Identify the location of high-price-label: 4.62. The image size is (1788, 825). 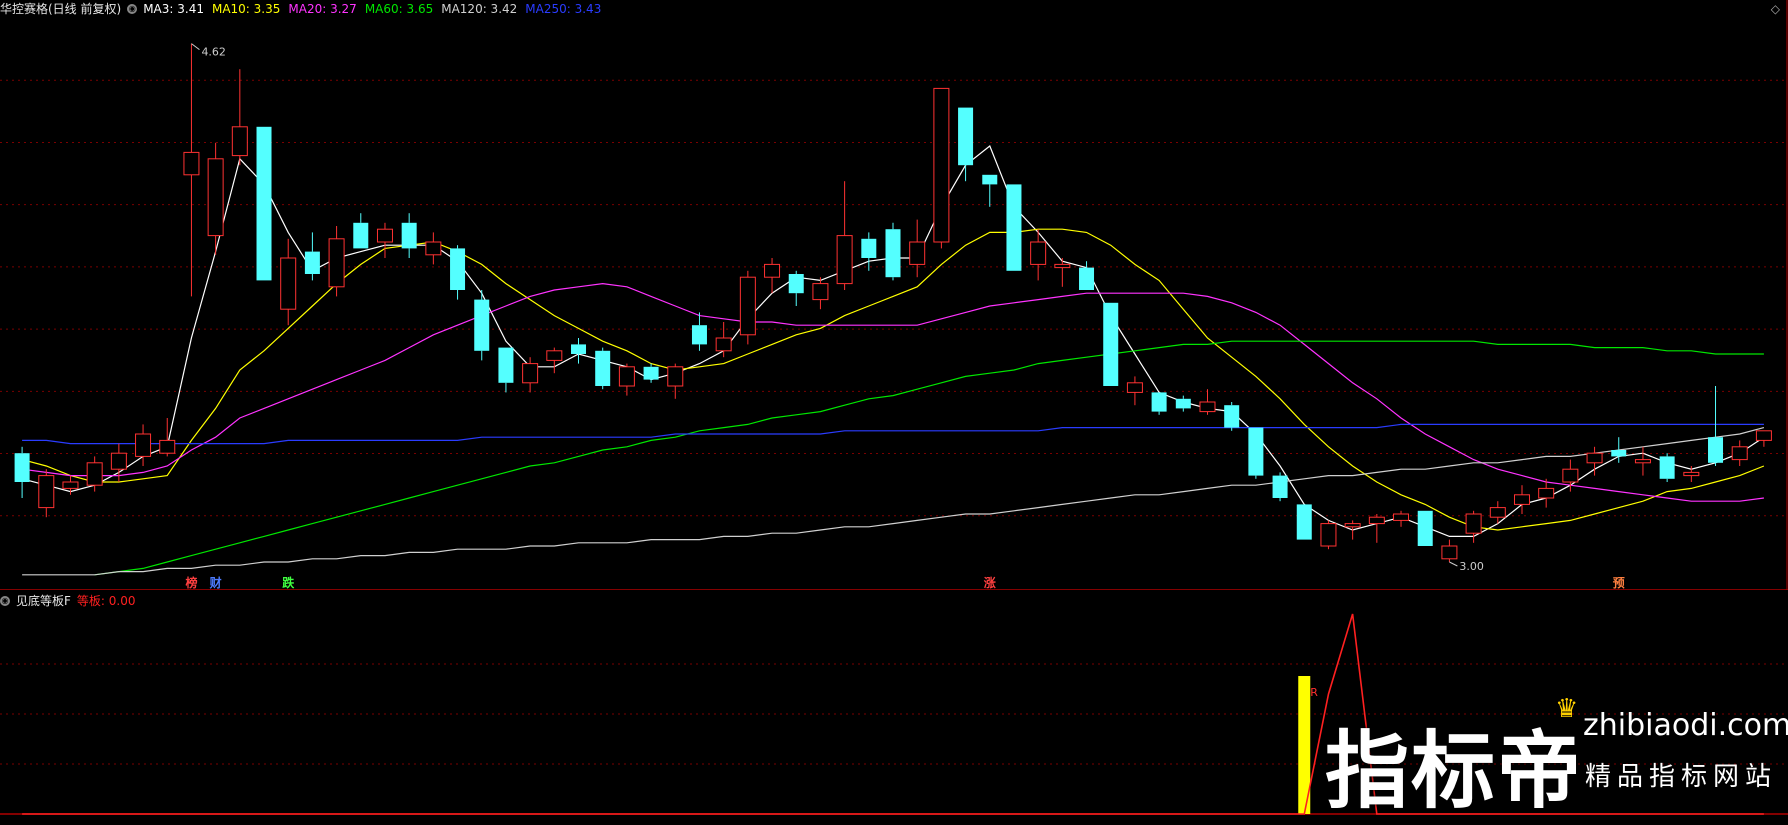
(213, 52).